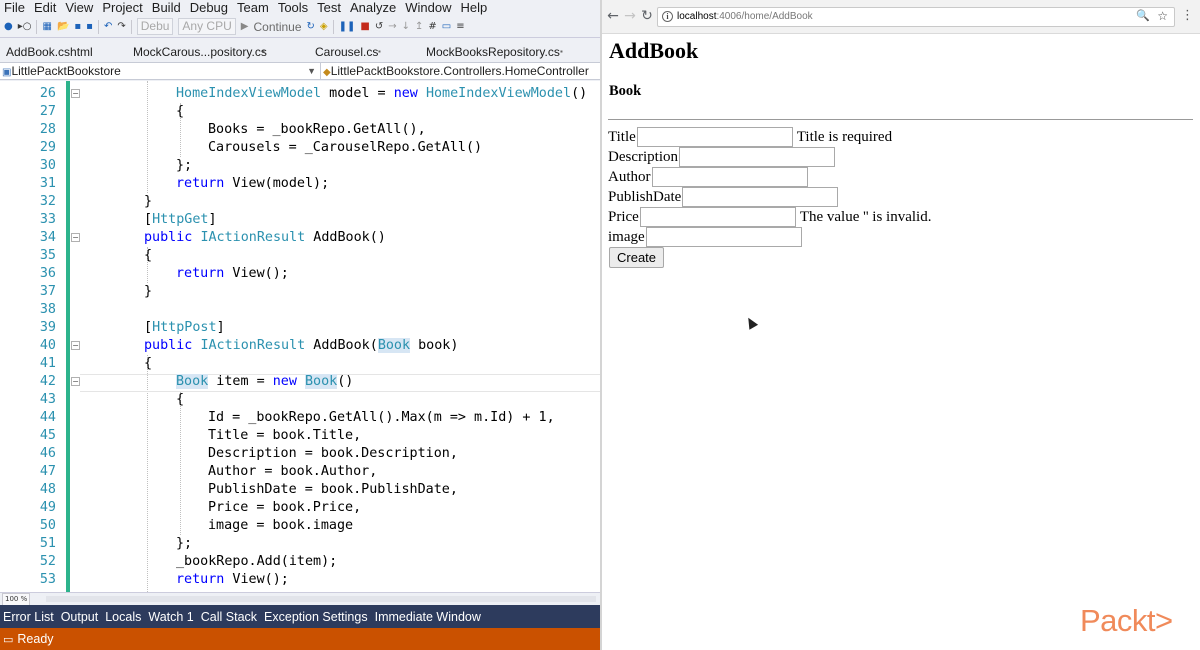  What do you see at coordinates (613, 16) in the screenshot?
I see `arrow-left-icon: ←` at bounding box center [613, 16].